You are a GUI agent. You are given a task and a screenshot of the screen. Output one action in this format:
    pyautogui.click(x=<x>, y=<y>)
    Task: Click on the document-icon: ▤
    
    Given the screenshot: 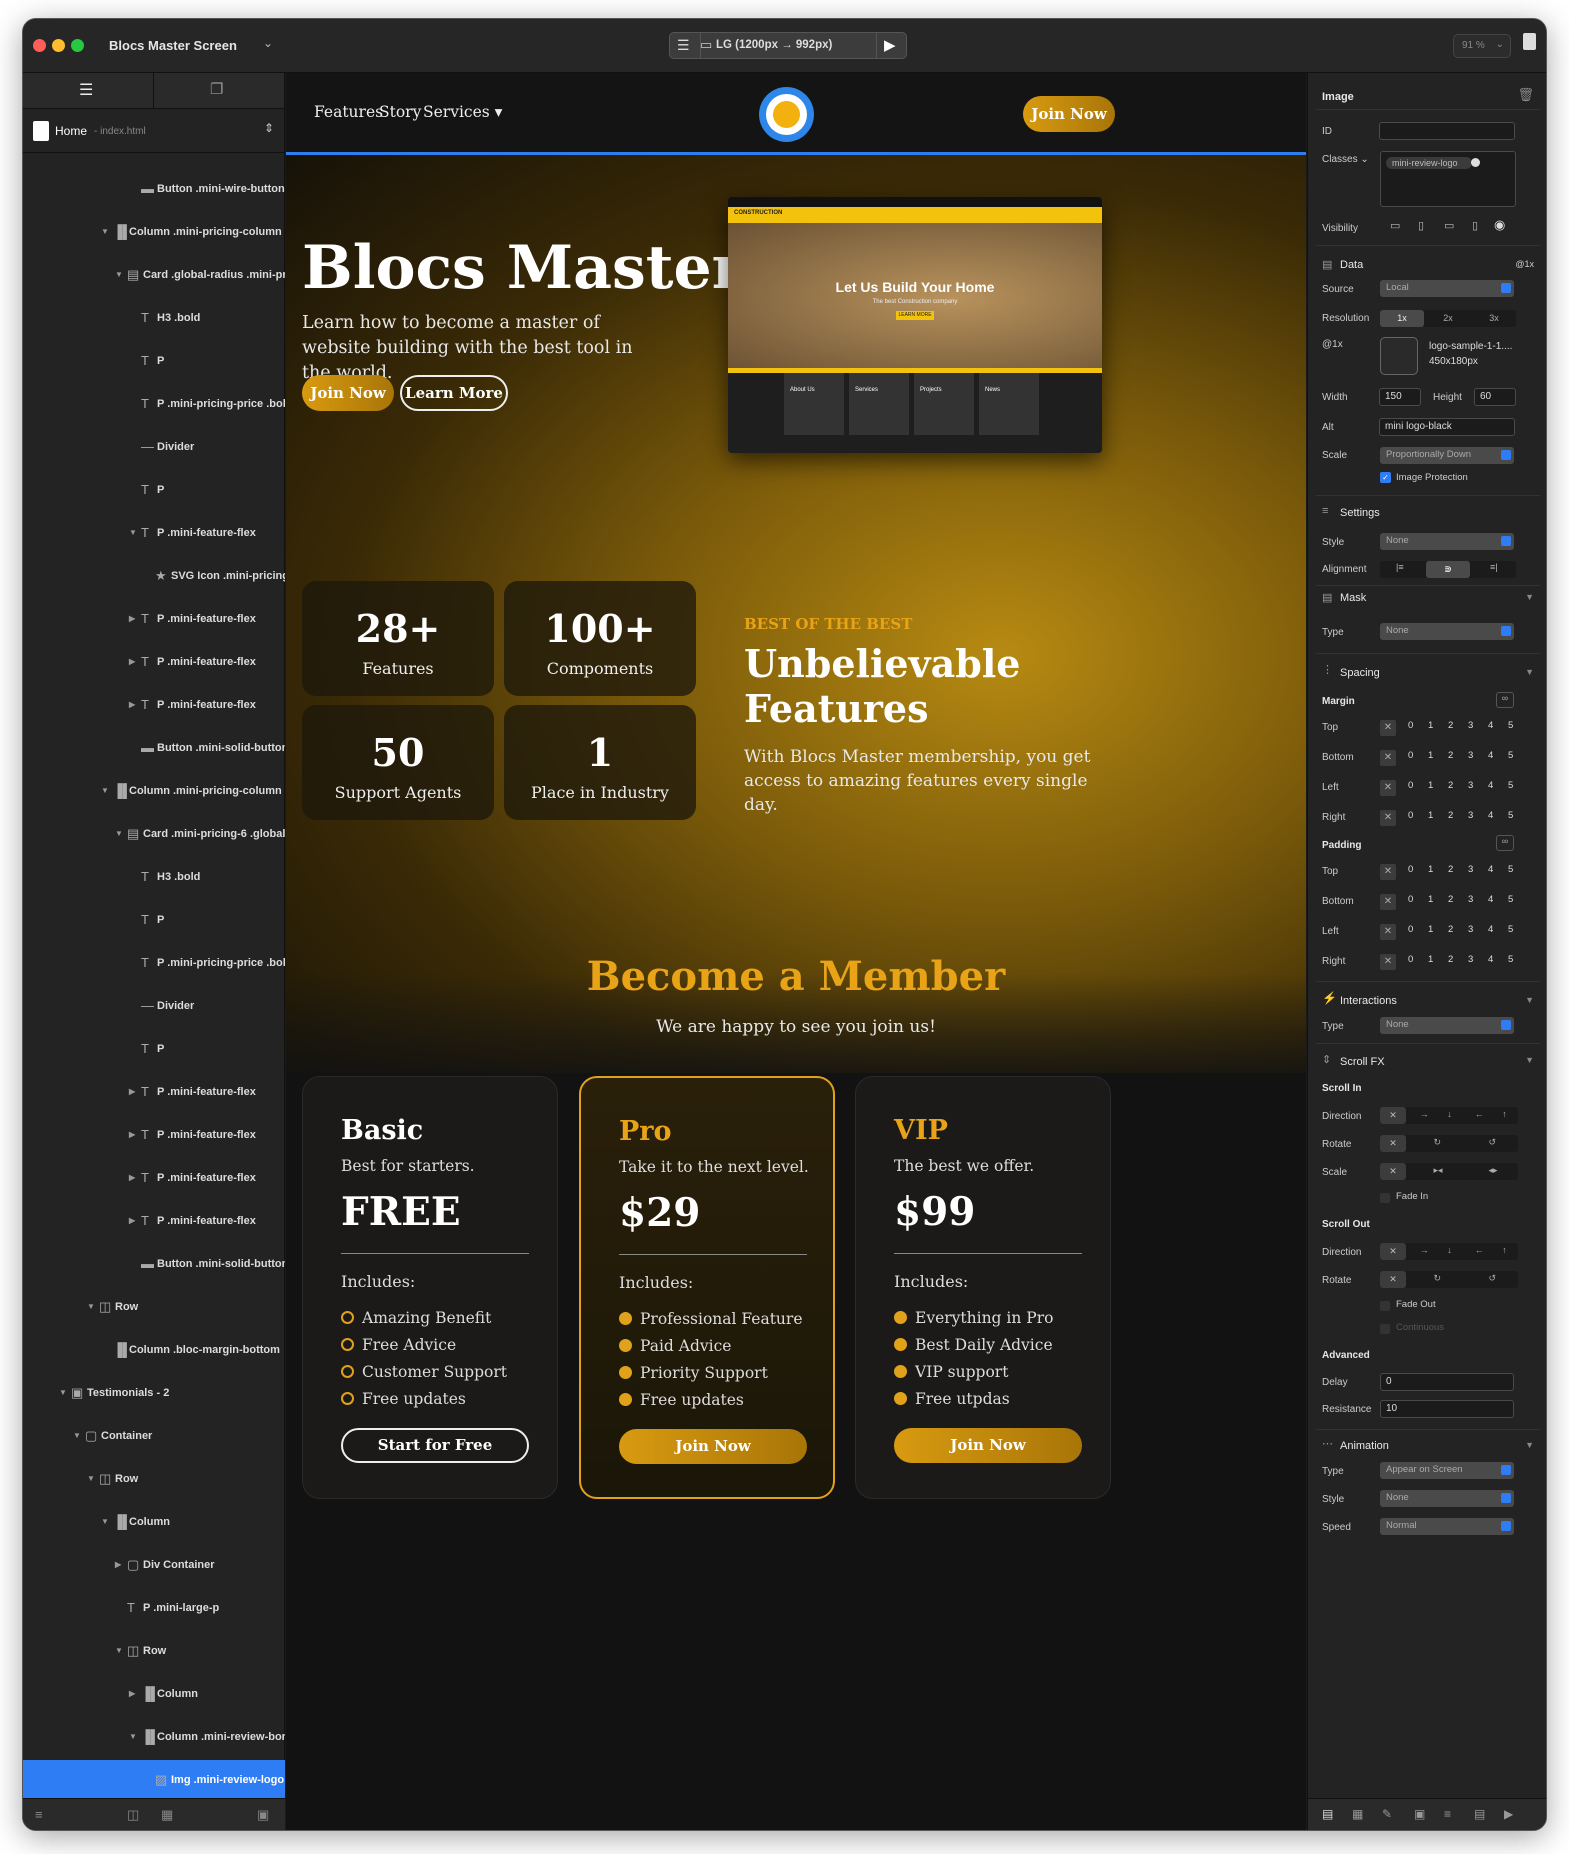 What is the action you would take?
    pyautogui.click(x=1479, y=1814)
    